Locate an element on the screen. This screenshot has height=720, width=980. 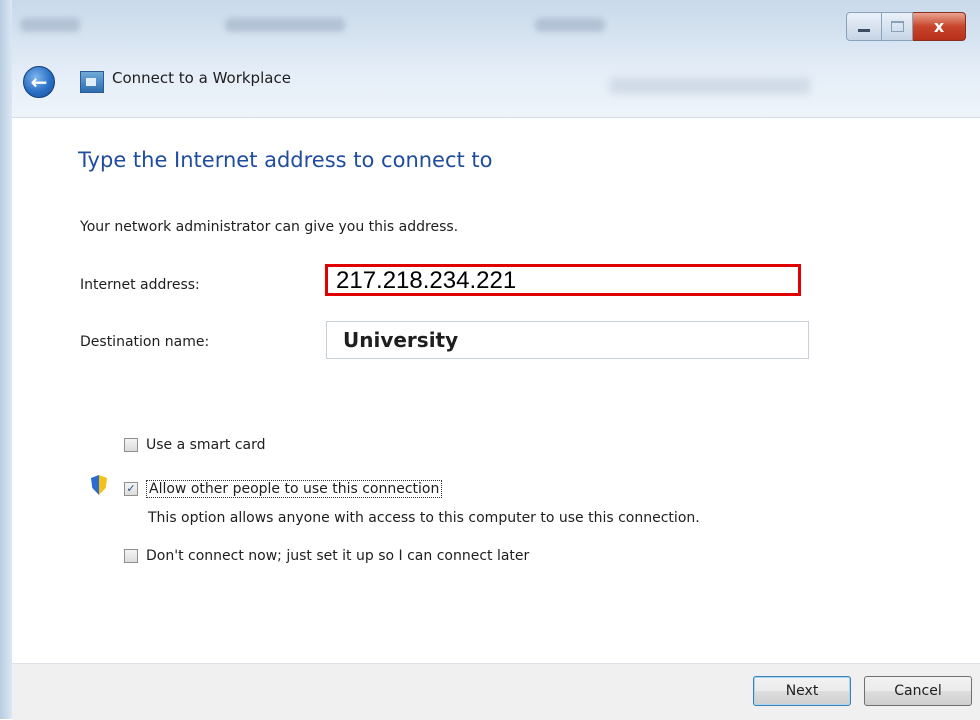
maximize-button is located at coordinates (897, 26).